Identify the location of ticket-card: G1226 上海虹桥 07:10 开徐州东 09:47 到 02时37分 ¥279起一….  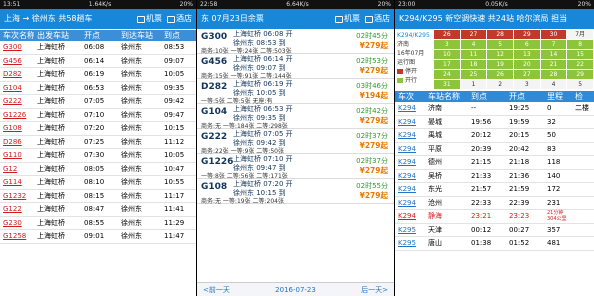
(295, 167).